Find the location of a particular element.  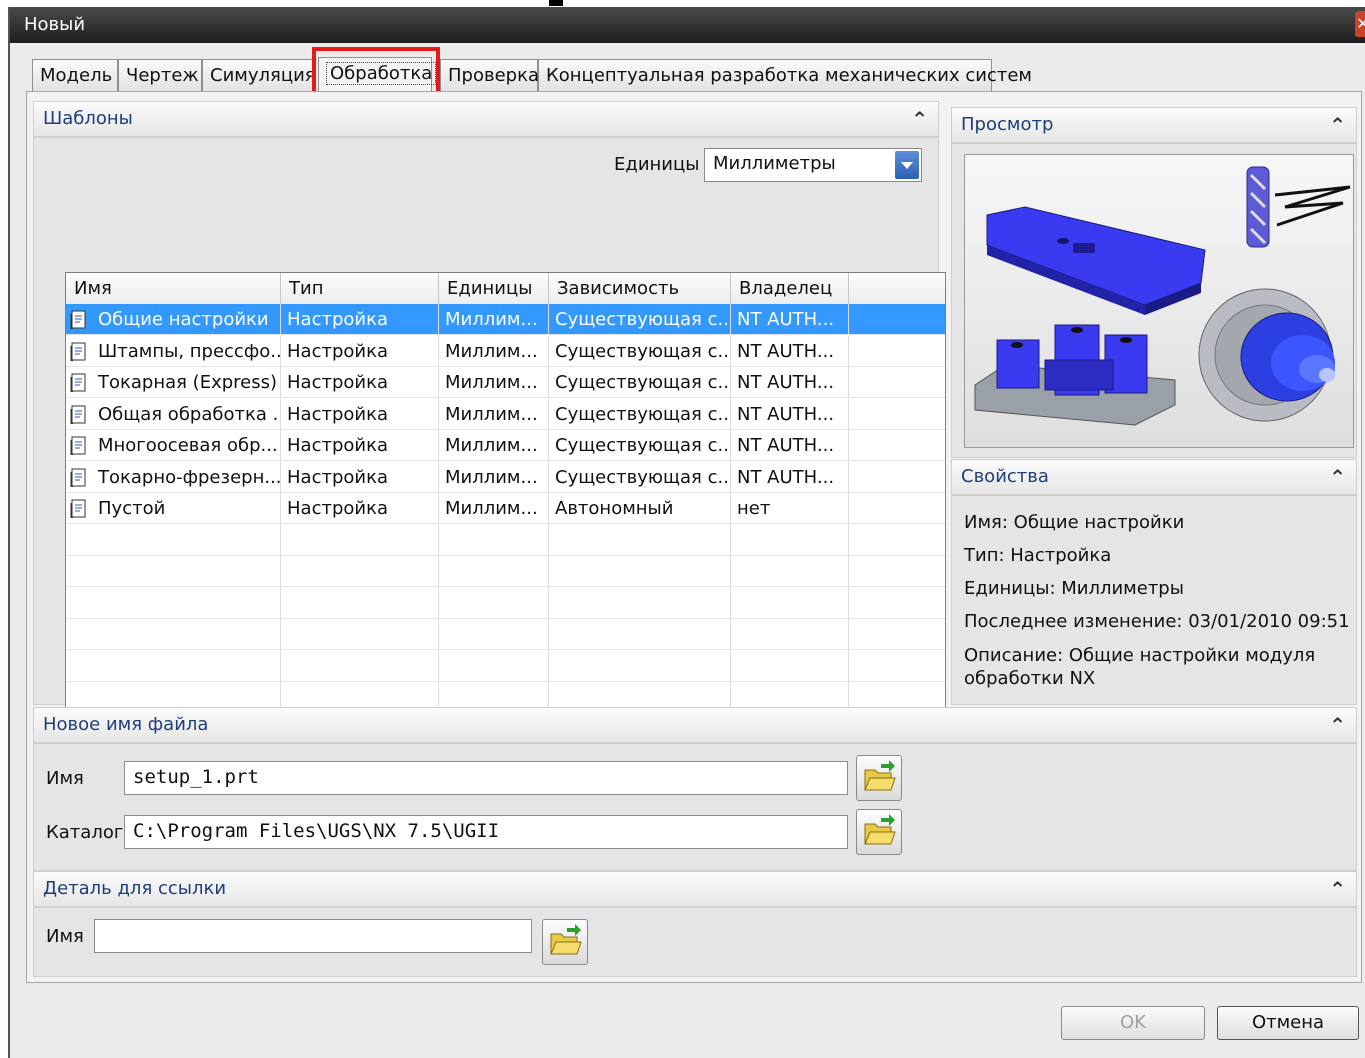

column-header-units: Единицы is located at coordinates (494, 288).